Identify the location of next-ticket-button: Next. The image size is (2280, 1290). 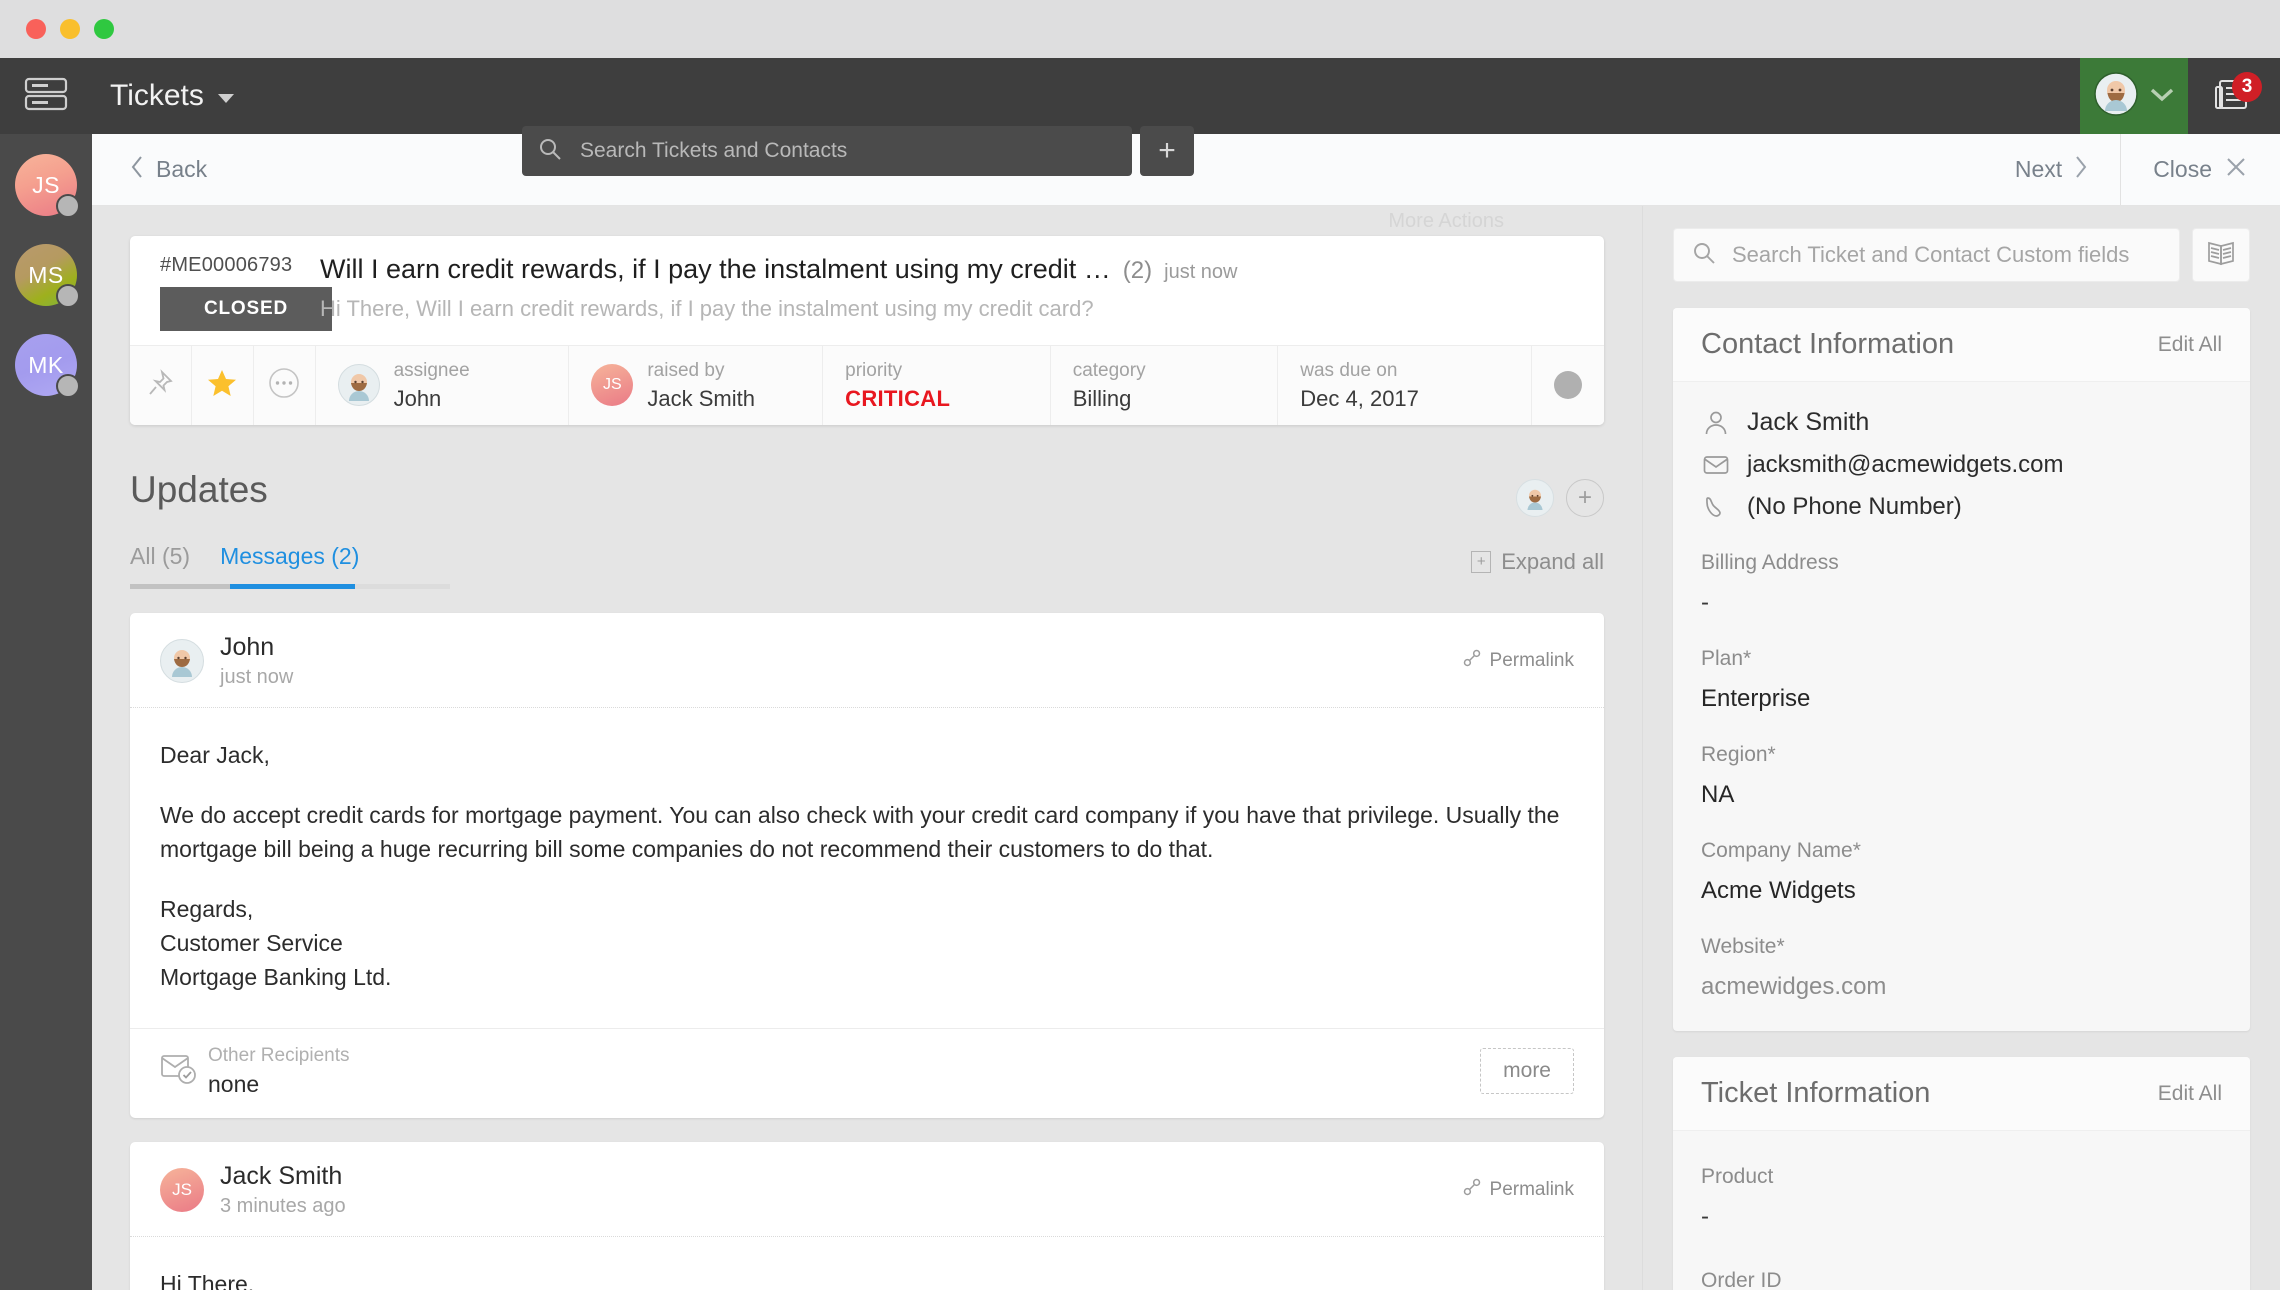
(2051, 169).